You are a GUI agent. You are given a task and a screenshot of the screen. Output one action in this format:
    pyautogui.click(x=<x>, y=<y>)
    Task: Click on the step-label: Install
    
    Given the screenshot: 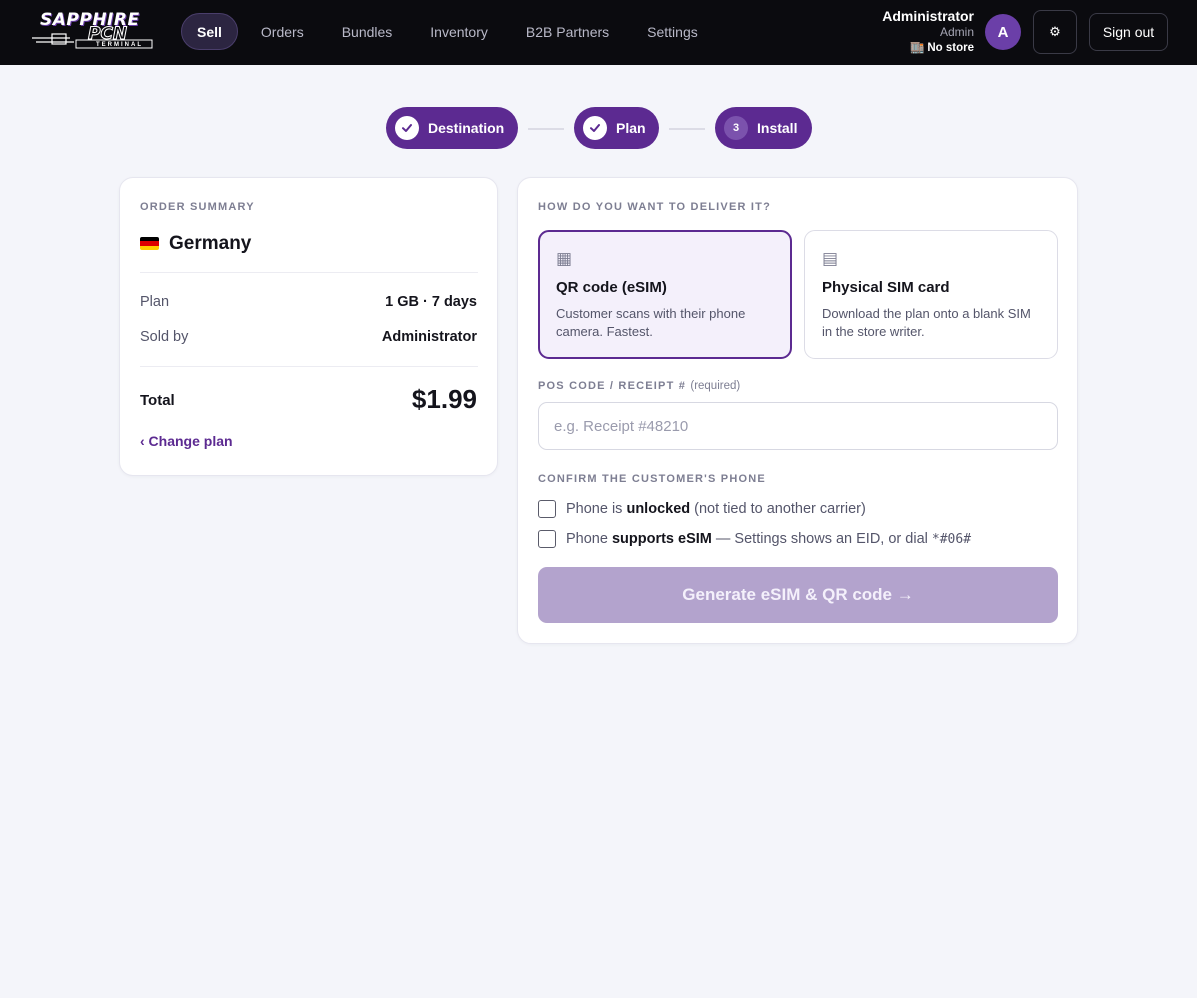 What is the action you would take?
    pyautogui.click(x=777, y=128)
    